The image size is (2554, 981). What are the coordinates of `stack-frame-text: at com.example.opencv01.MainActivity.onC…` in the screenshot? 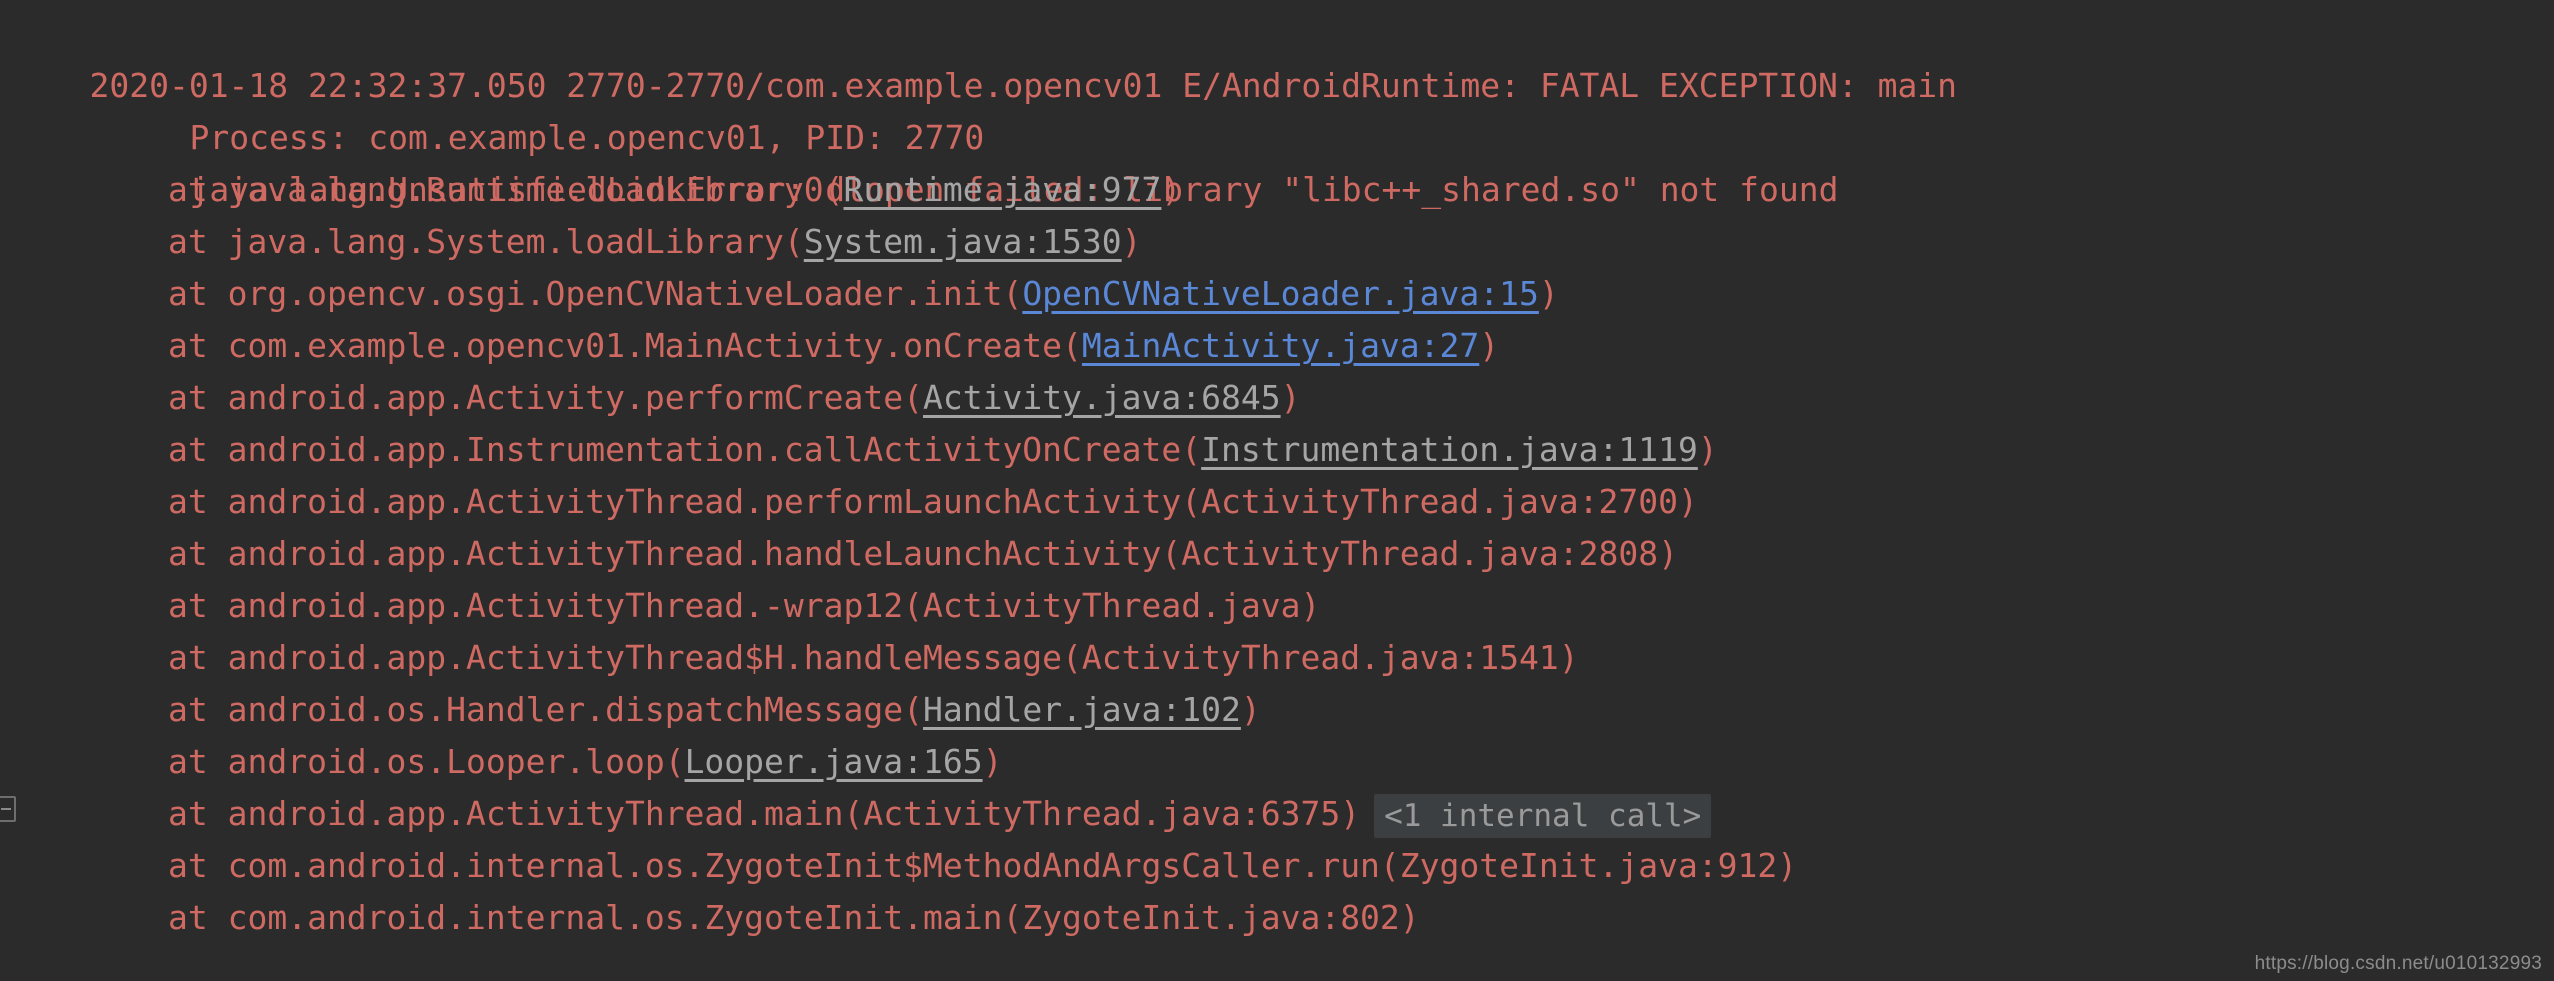 It's located at (625, 345).